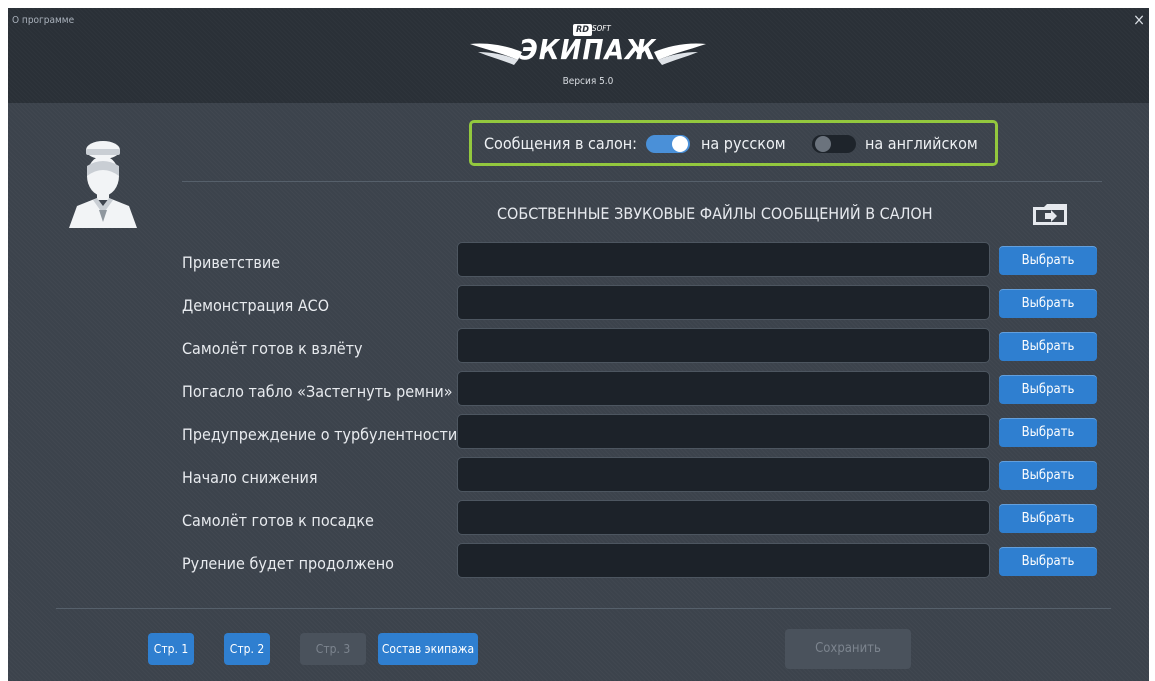  I want to click on file-field-taxi-continue, so click(723, 560).